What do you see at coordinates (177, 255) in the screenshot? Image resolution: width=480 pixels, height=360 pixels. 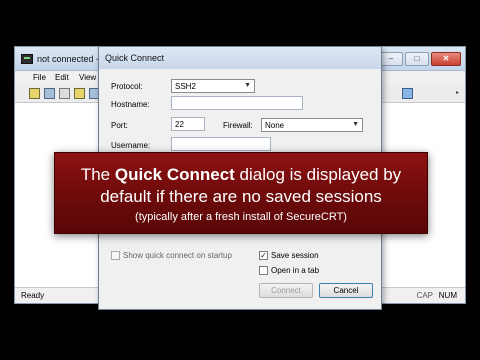 I see `show-on-startup-label: Show quick connect on startup` at bounding box center [177, 255].